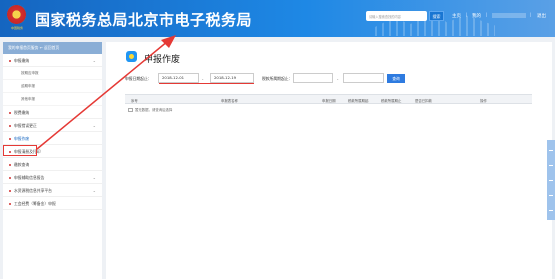 The height and width of the screenshot is (279, 555). What do you see at coordinates (329, 101) in the screenshot?
I see `column-header: 申报日期` at bounding box center [329, 101].